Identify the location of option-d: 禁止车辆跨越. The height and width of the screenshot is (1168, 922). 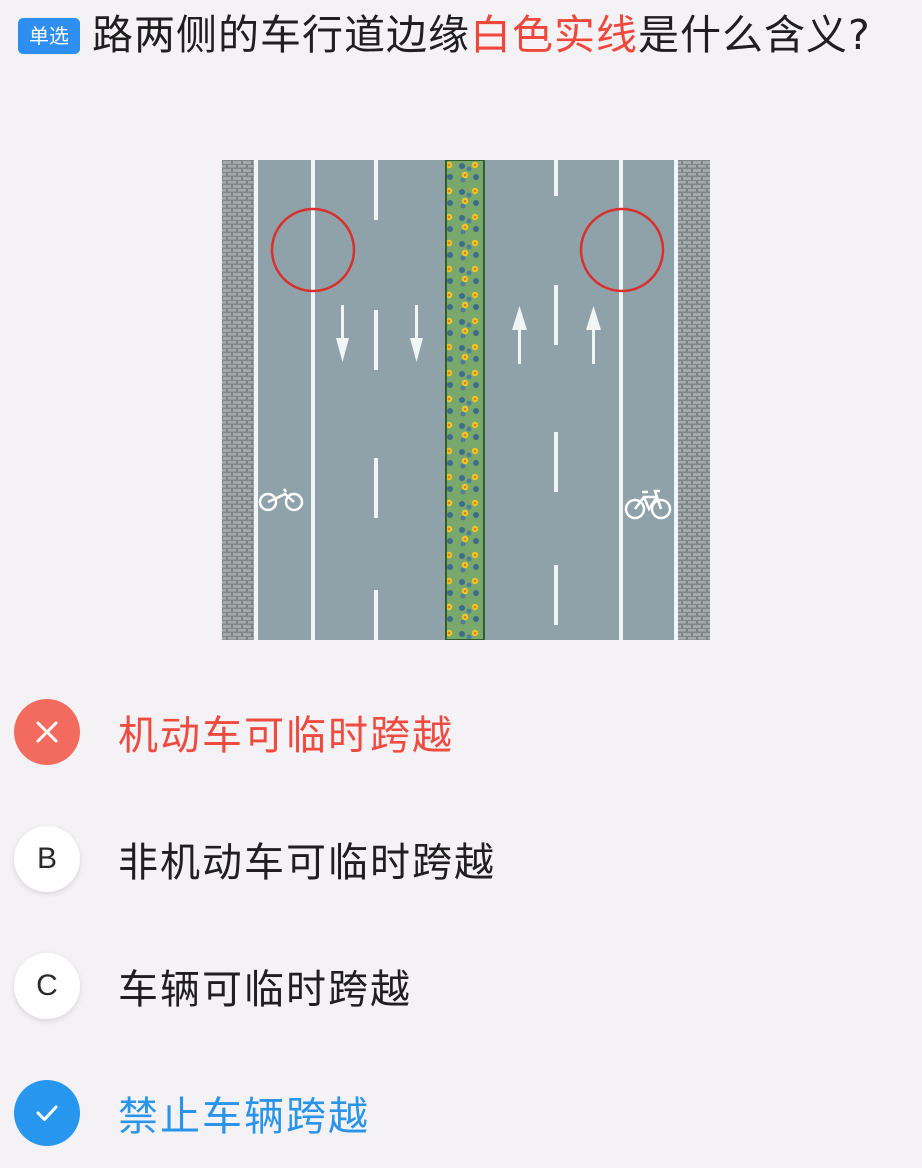
(454, 1113).